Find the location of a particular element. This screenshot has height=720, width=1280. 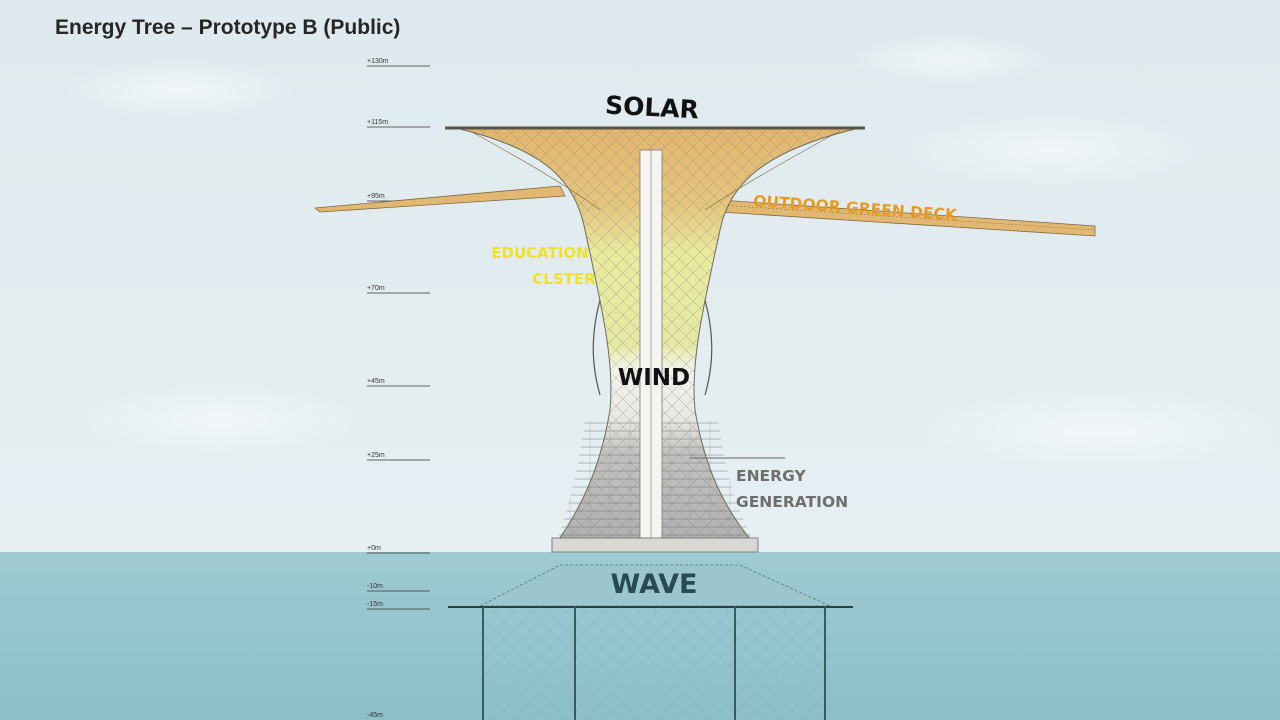

level-marker: -45m is located at coordinates (375, 715).